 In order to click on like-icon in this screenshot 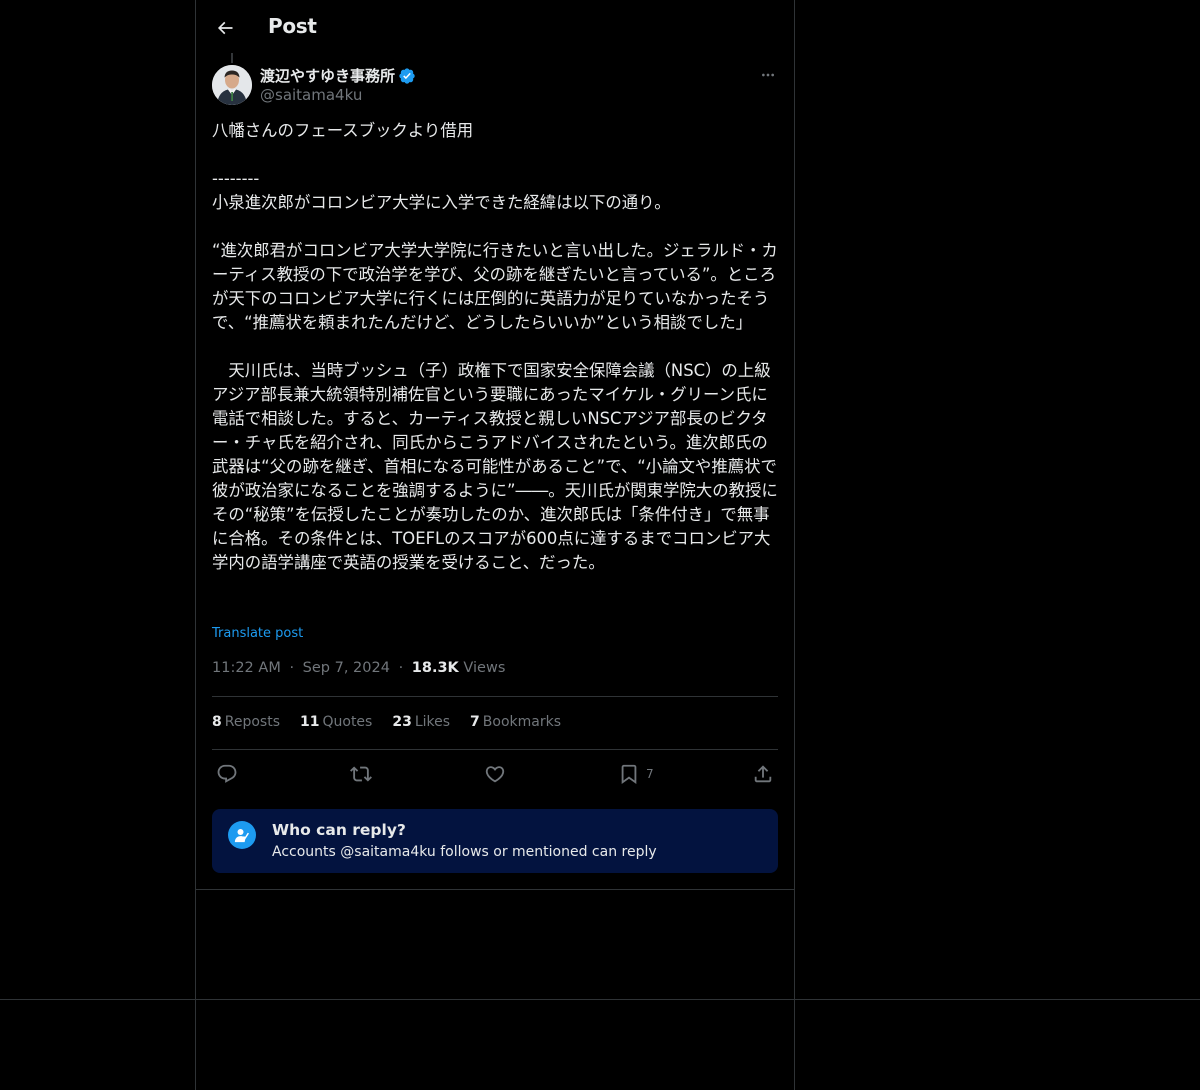, I will do `click(495, 774)`.